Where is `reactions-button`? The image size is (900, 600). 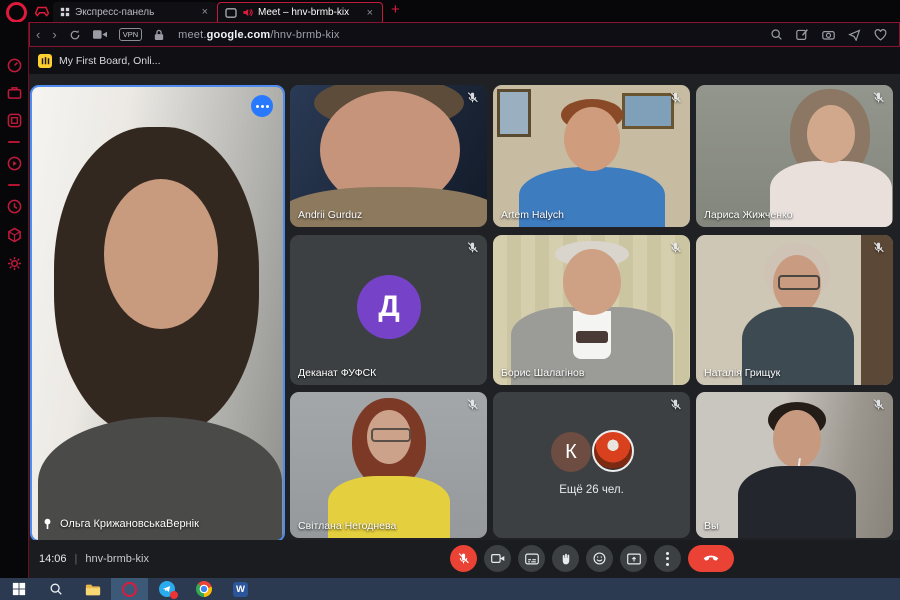
reactions-button is located at coordinates (599, 558).